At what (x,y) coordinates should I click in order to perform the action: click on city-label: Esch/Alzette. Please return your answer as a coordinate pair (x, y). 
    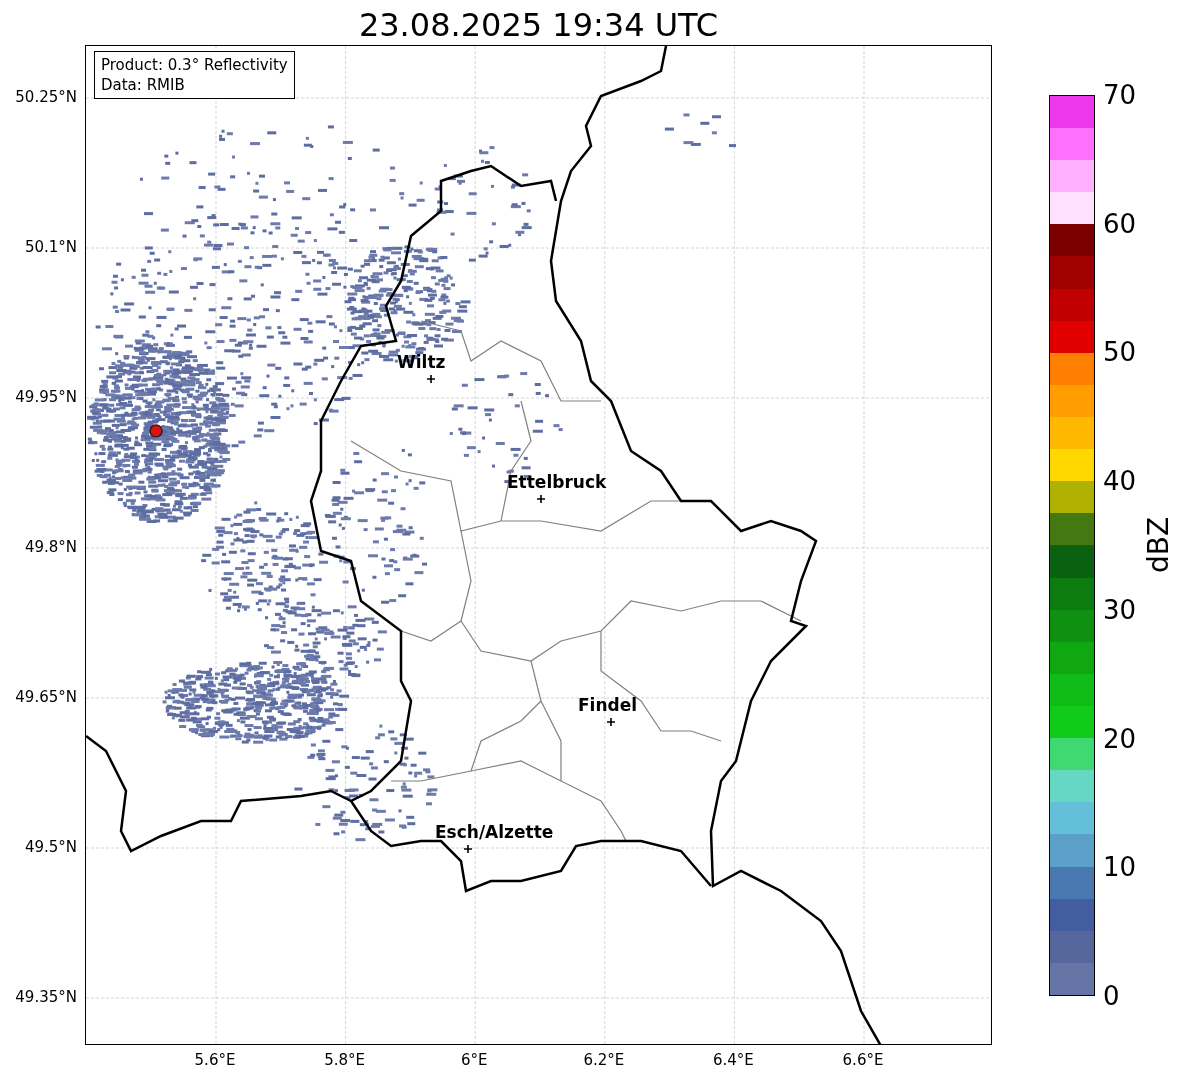
    Looking at the image, I should click on (494, 832).